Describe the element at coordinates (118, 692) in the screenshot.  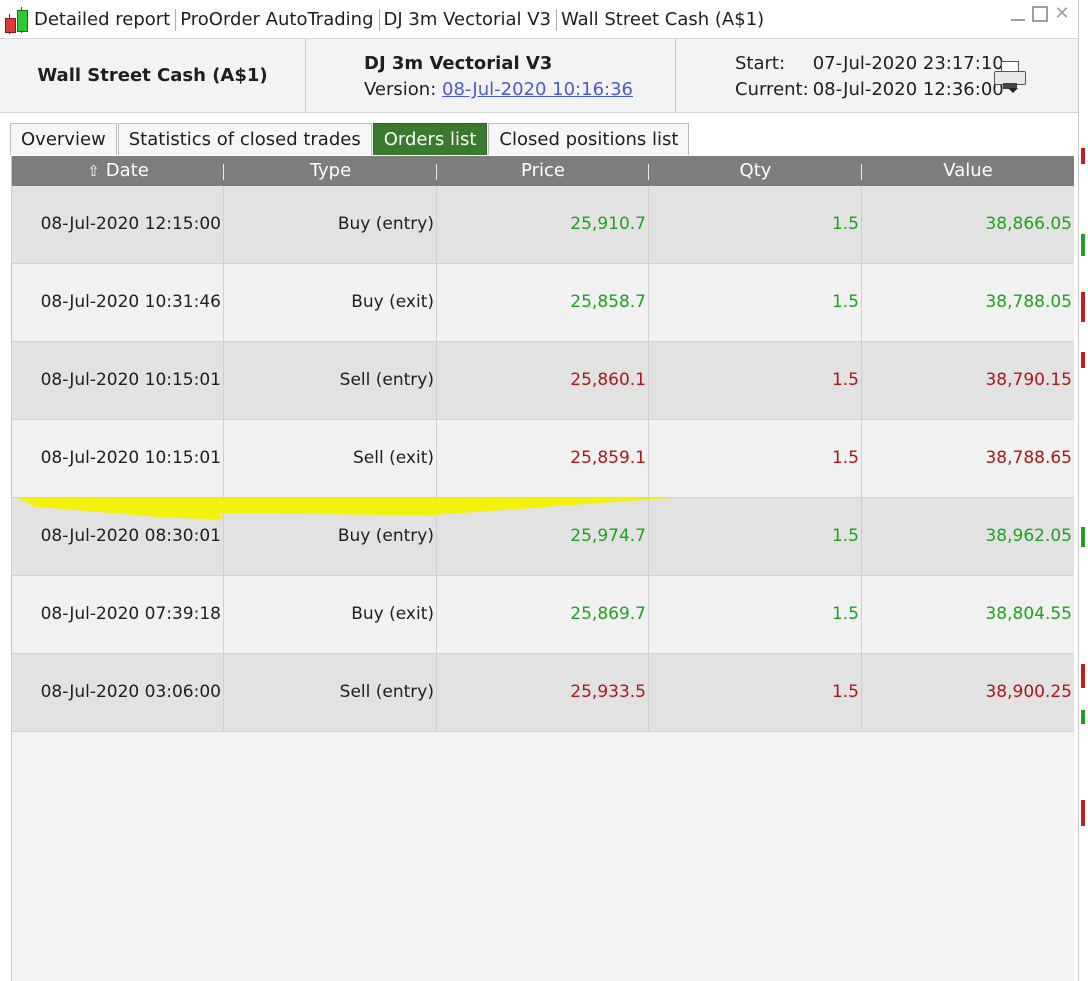
I see `cell-date: 08-Jul-2020 03:06:00` at that location.